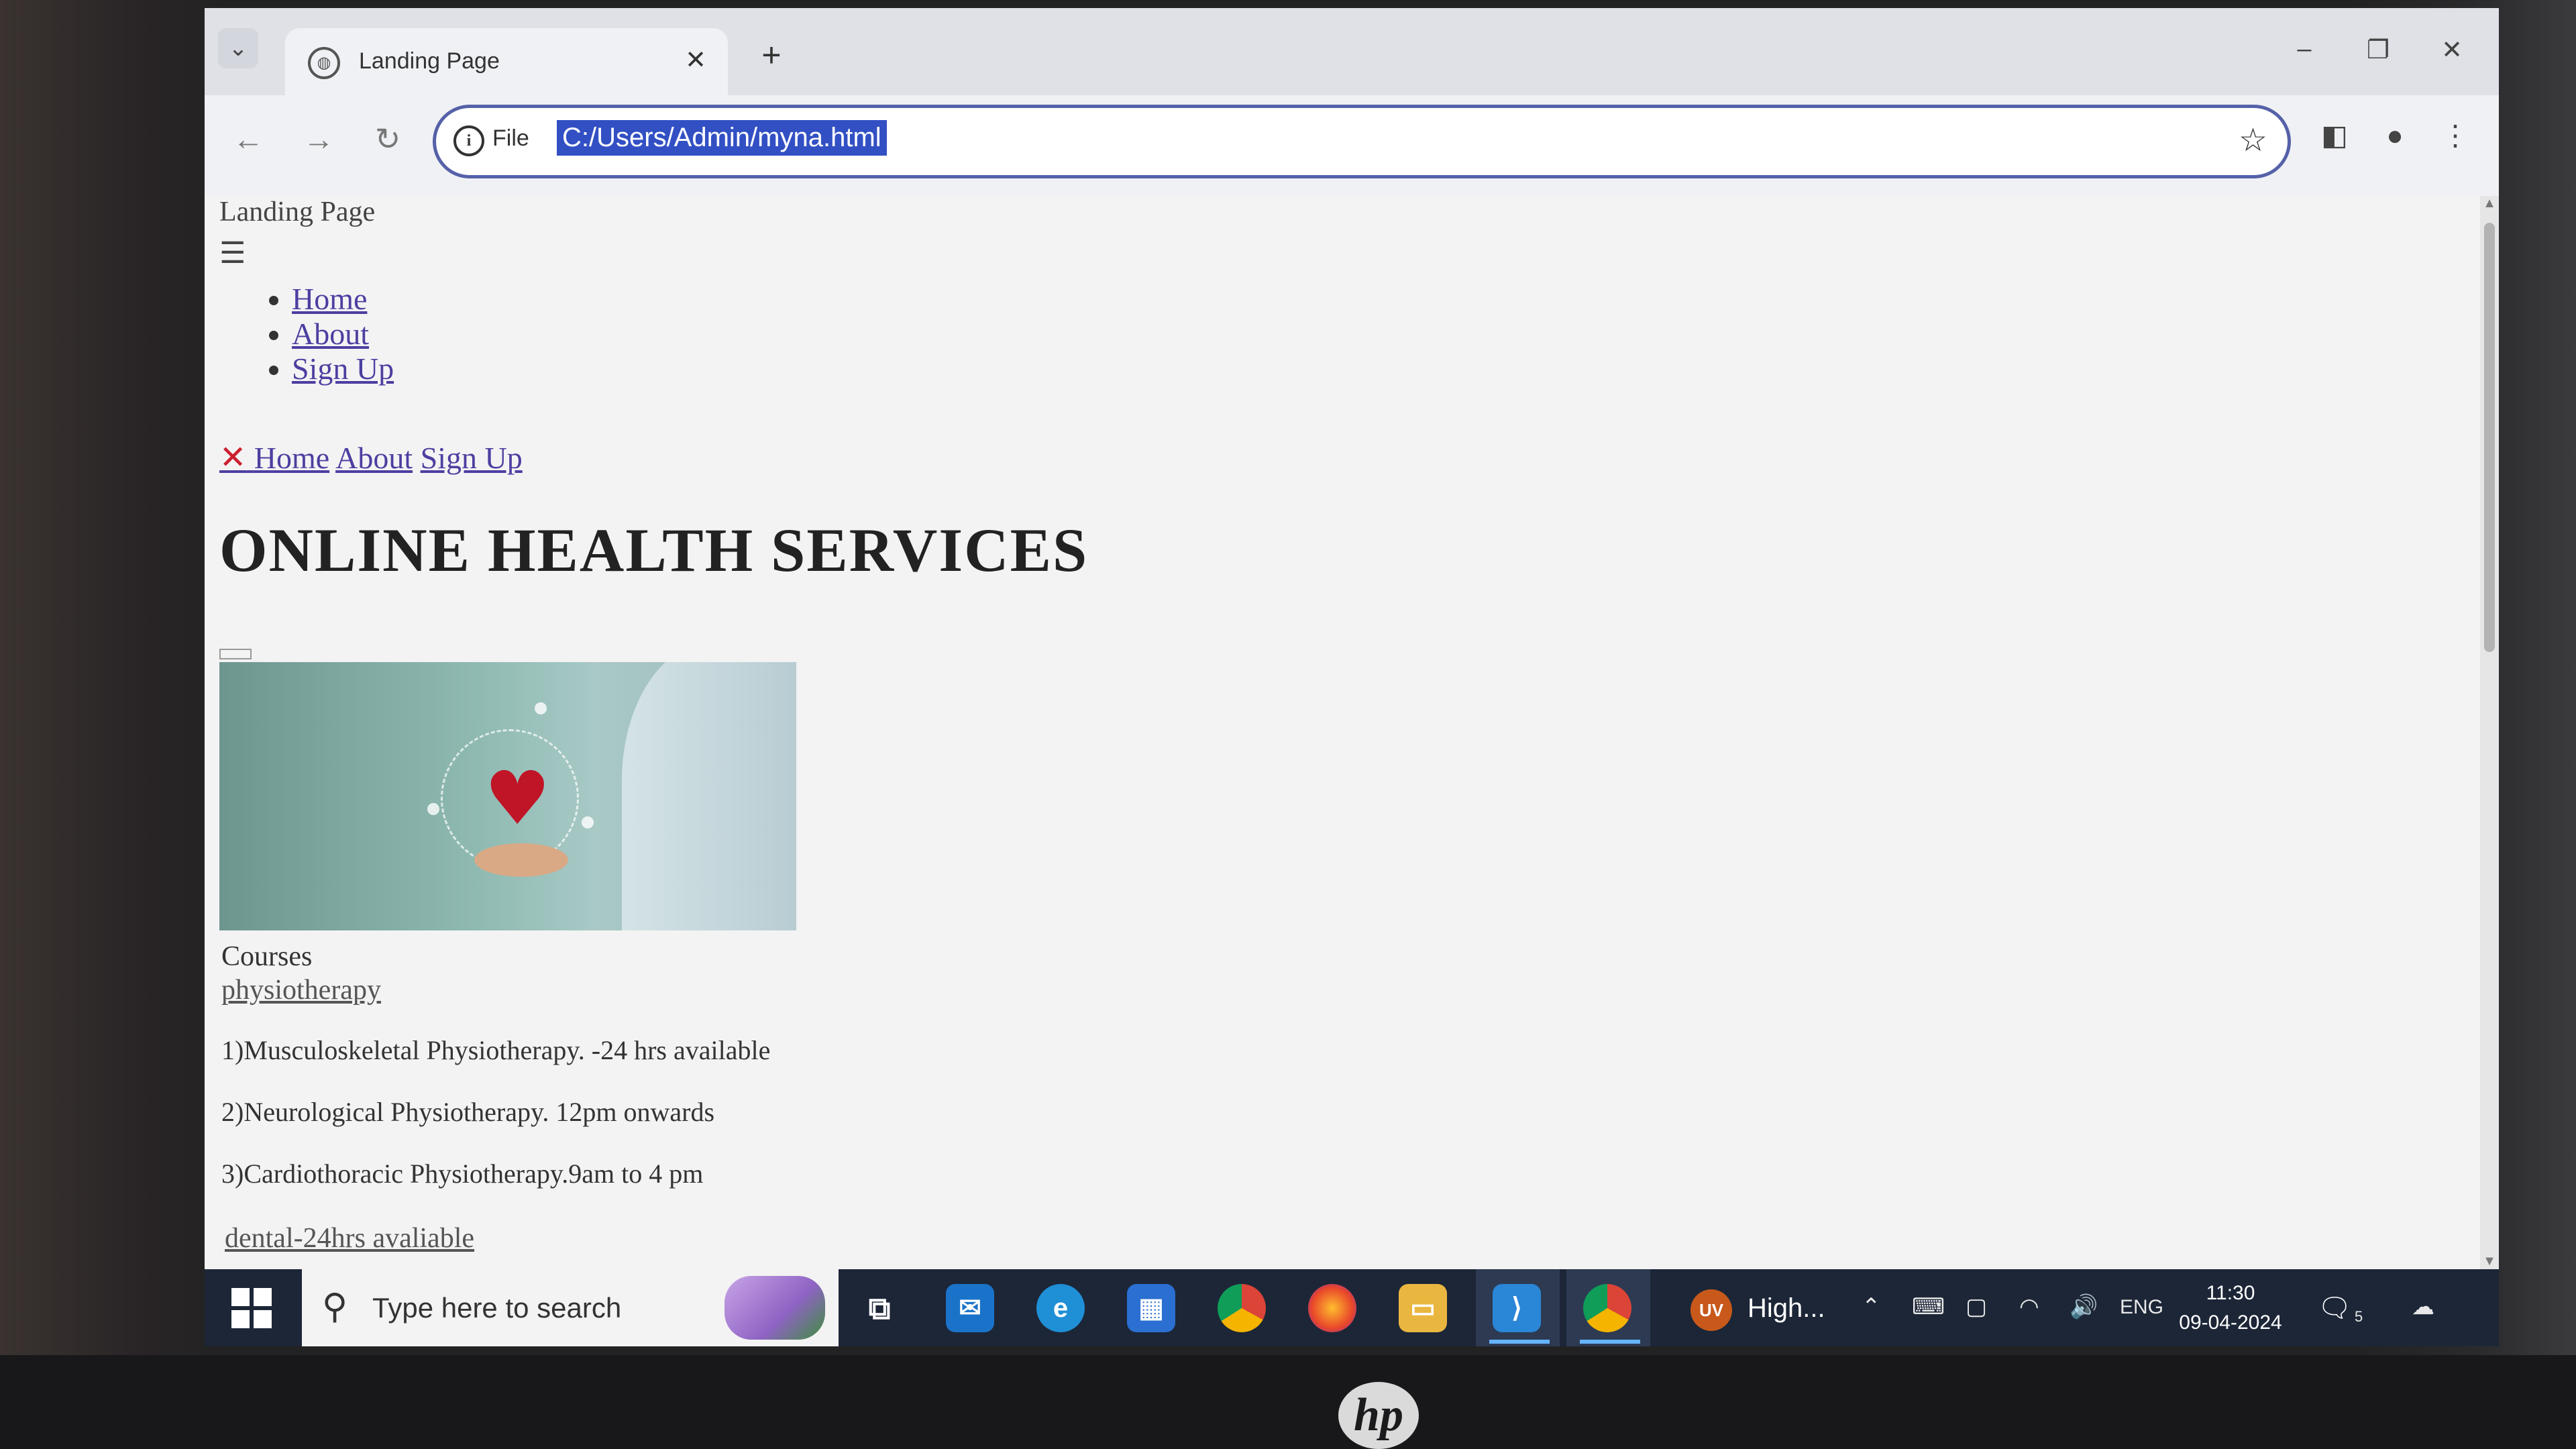  What do you see at coordinates (2334, 1308) in the screenshot?
I see `notification-icon: 🗨` at bounding box center [2334, 1308].